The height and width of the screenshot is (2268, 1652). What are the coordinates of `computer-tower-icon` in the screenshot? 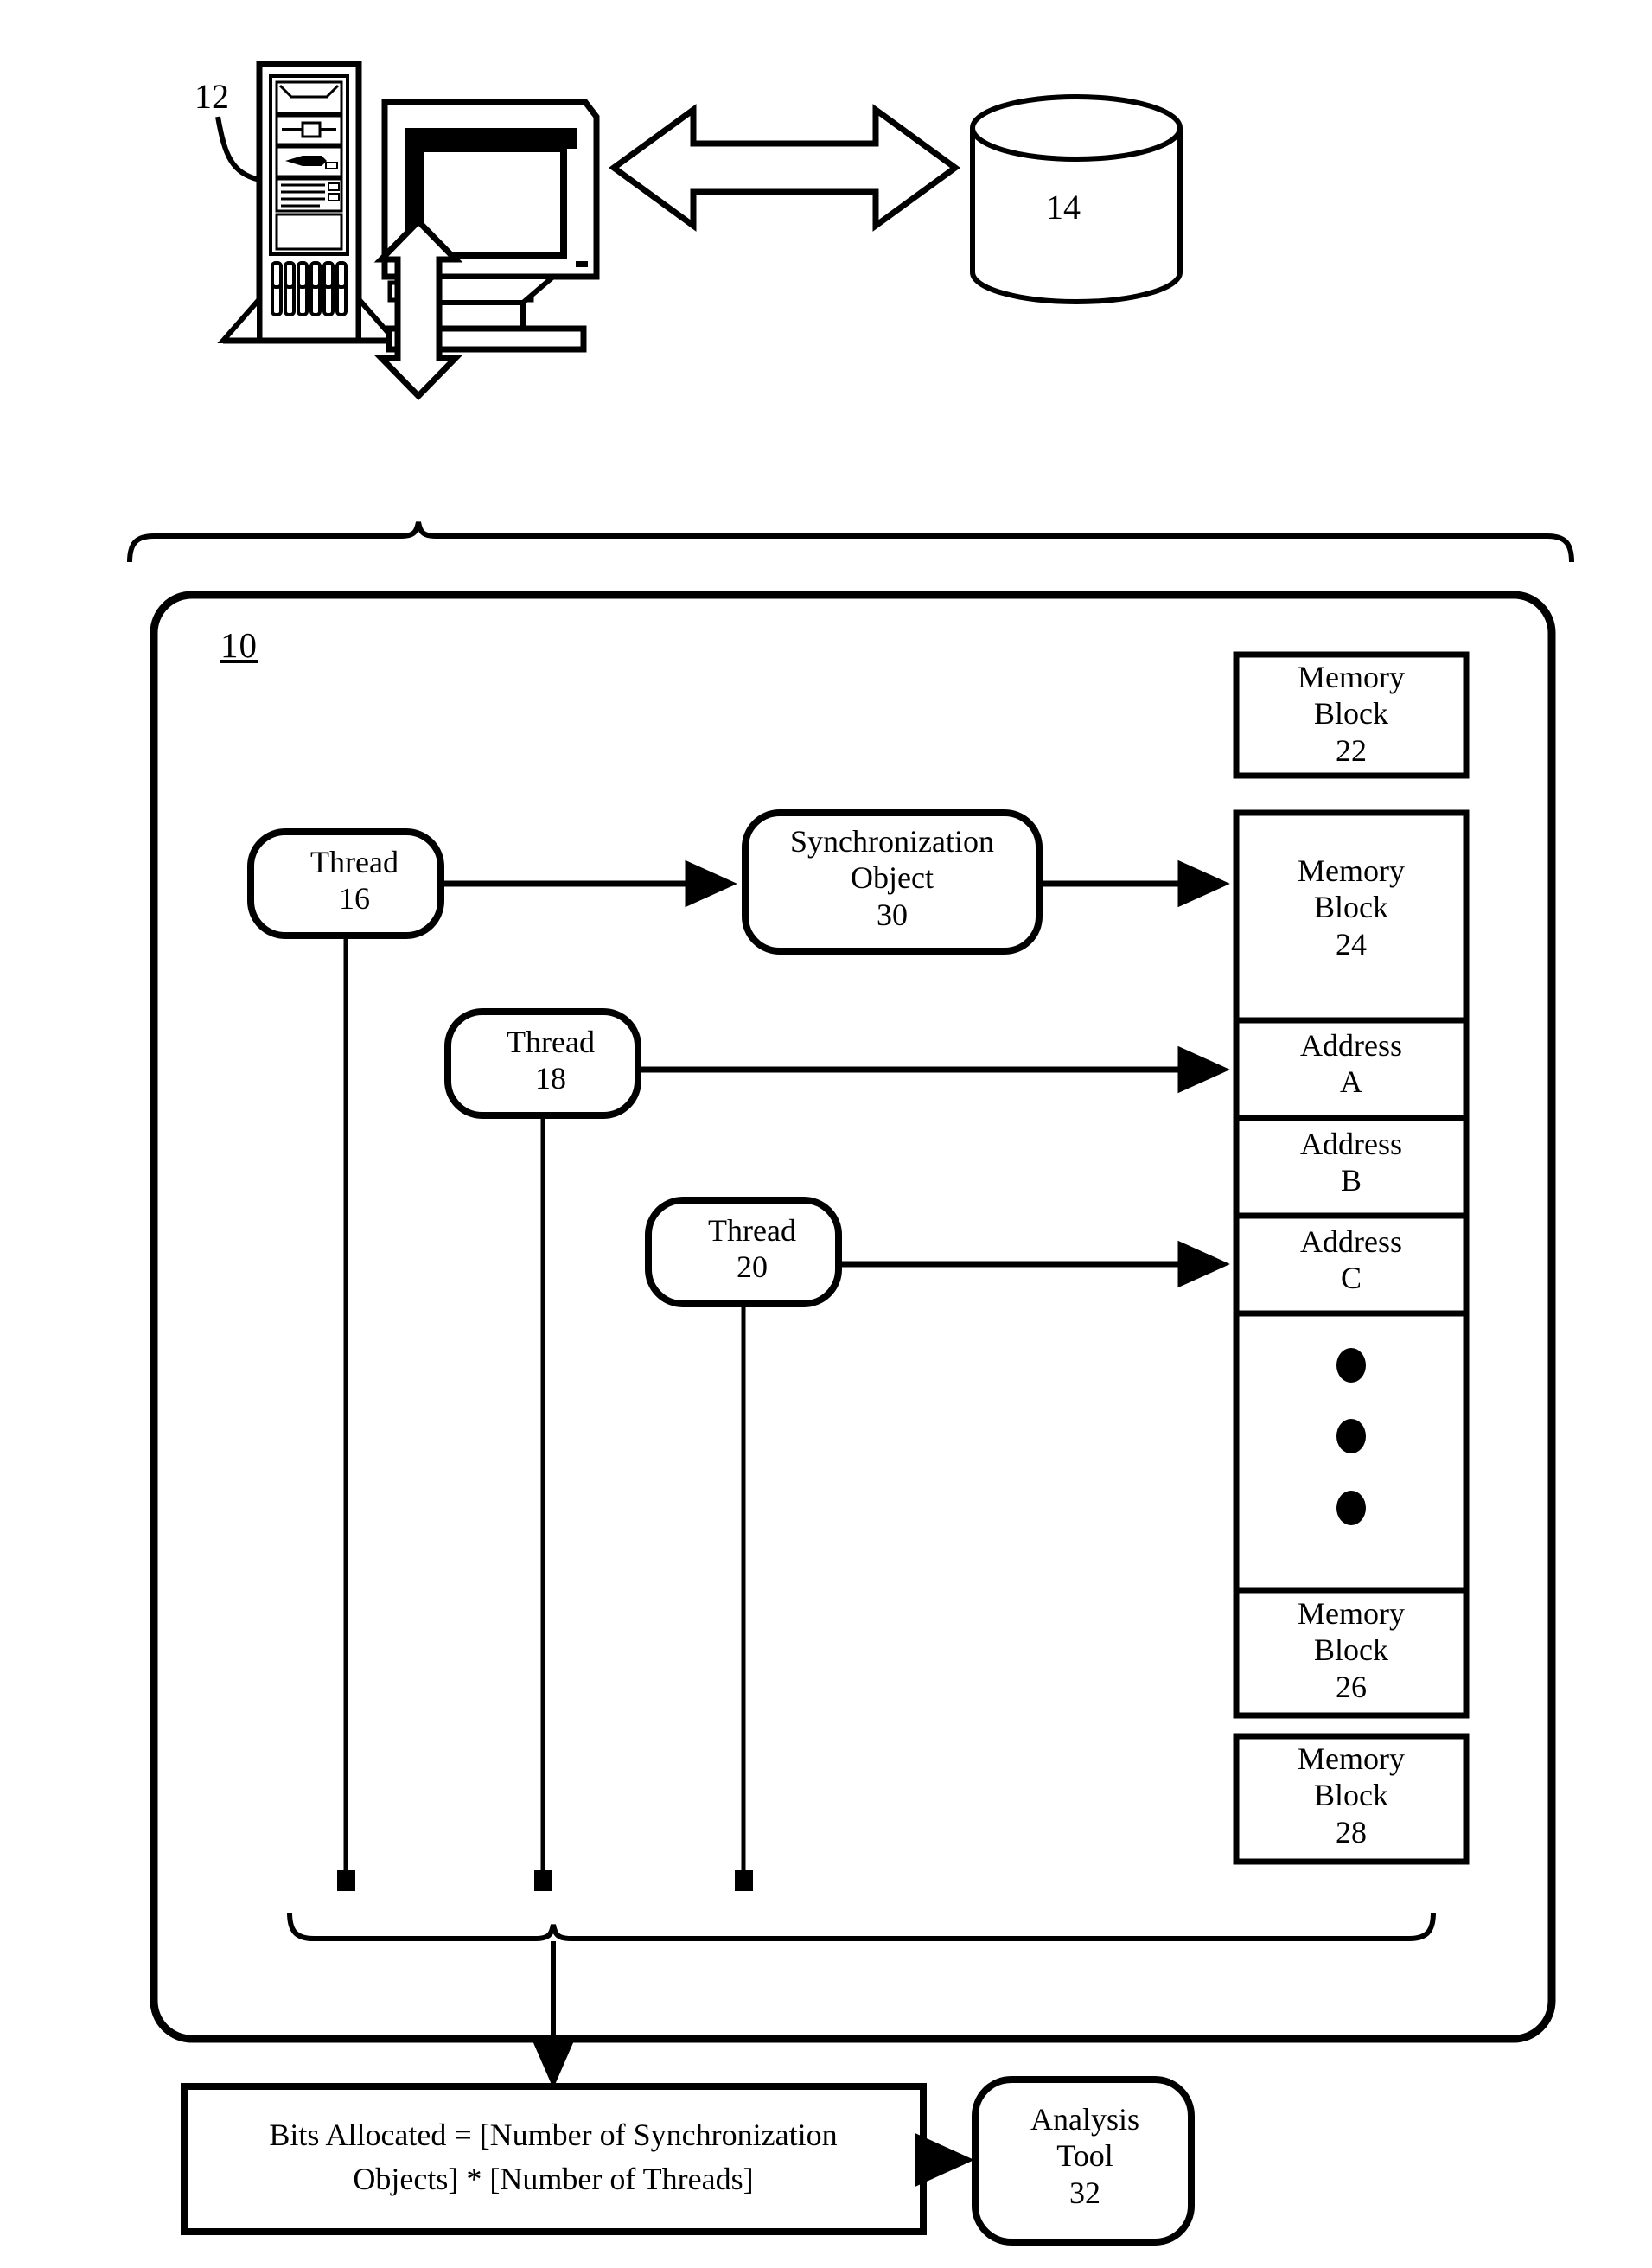 It's located at (309, 203).